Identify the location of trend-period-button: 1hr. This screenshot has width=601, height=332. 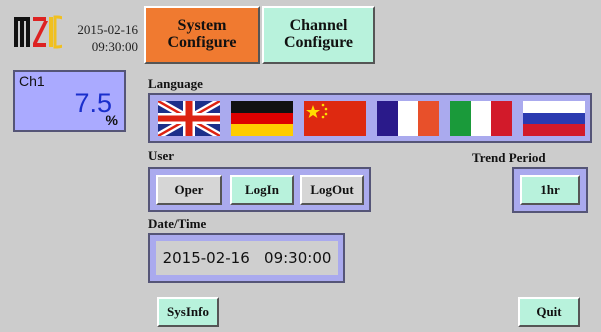
(550, 190).